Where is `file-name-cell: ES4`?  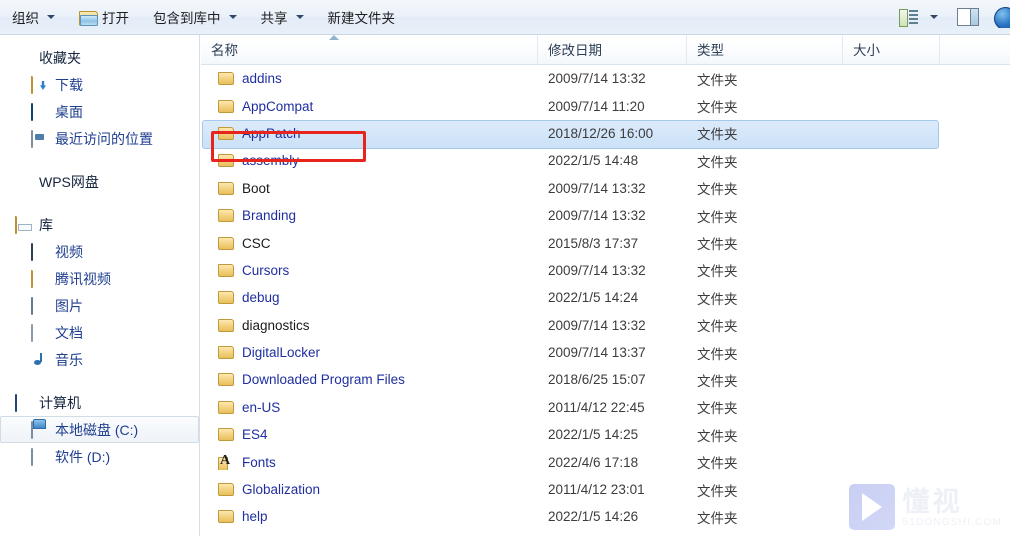
file-name-cell: ES4 is located at coordinates (369, 434).